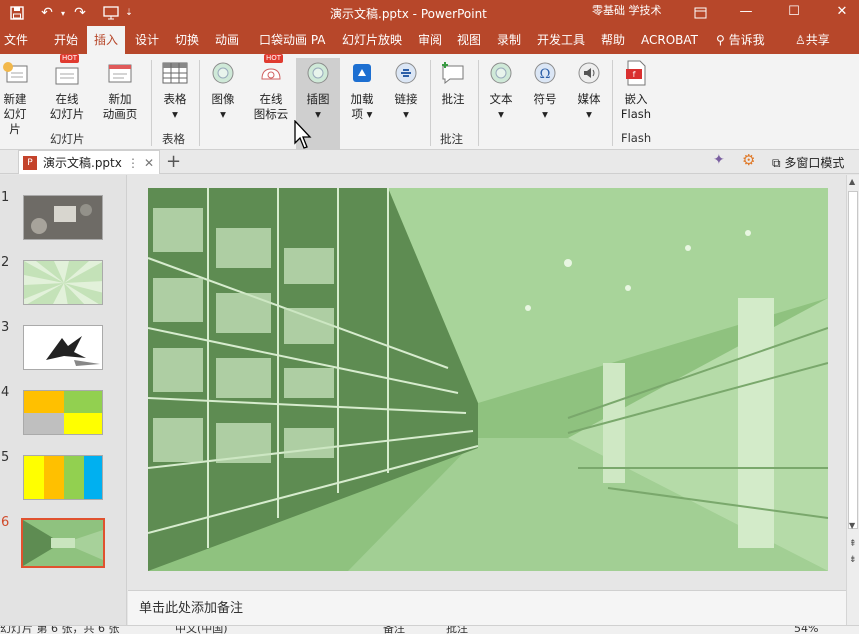 This screenshot has height=634, width=859. What do you see at coordinates (812, 40) in the screenshot?
I see `share-button: ♙共享` at bounding box center [812, 40].